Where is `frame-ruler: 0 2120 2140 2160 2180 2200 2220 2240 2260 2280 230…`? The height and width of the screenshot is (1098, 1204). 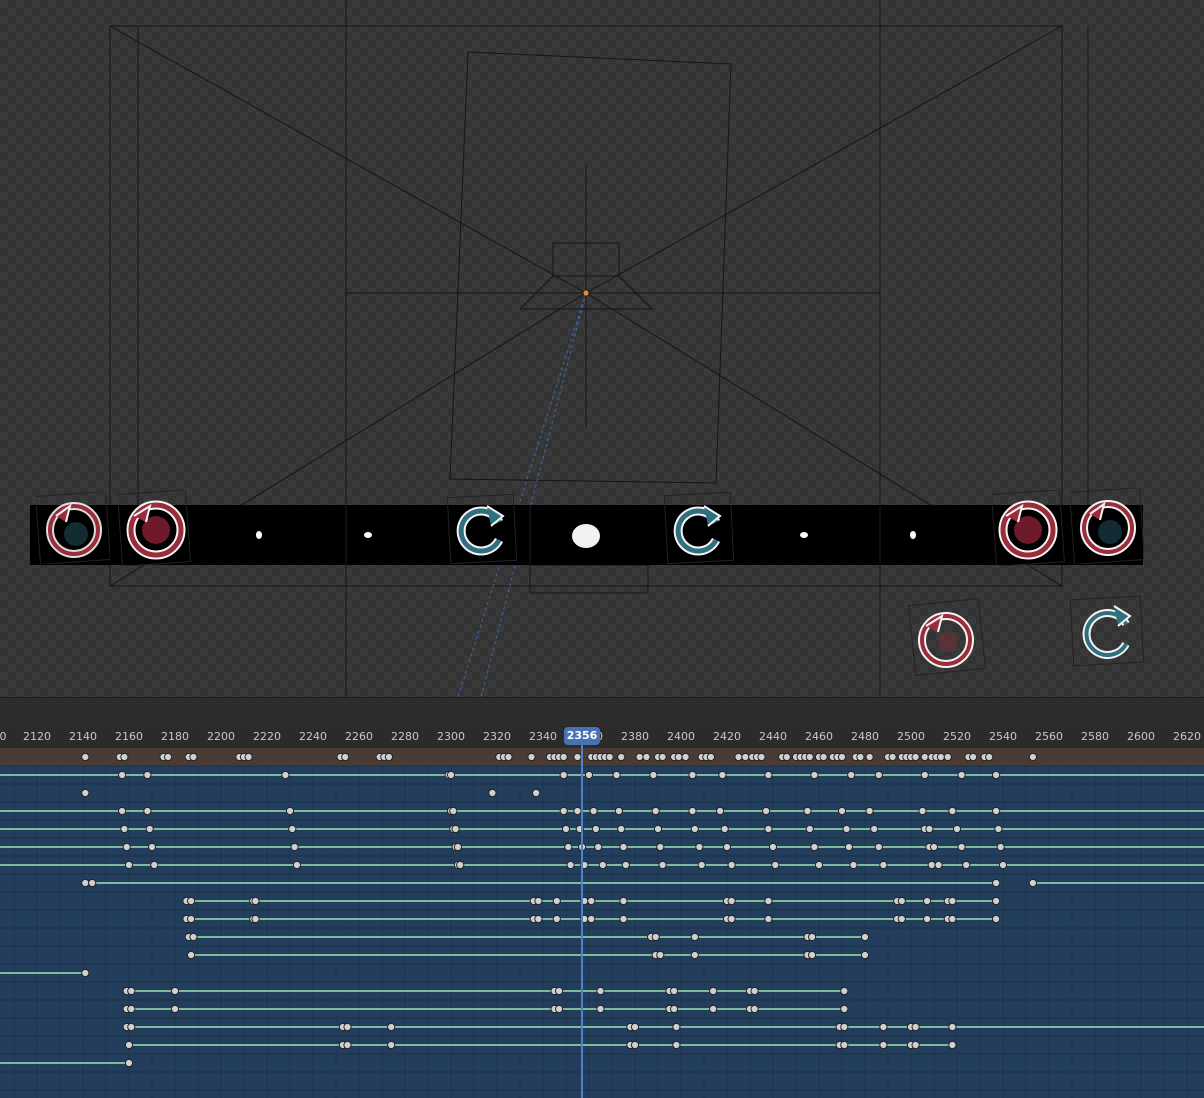
frame-ruler: 0 2120 2140 2160 2180 2200 2220 2240 2260 2280 230… is located at coordinates (602, 737).